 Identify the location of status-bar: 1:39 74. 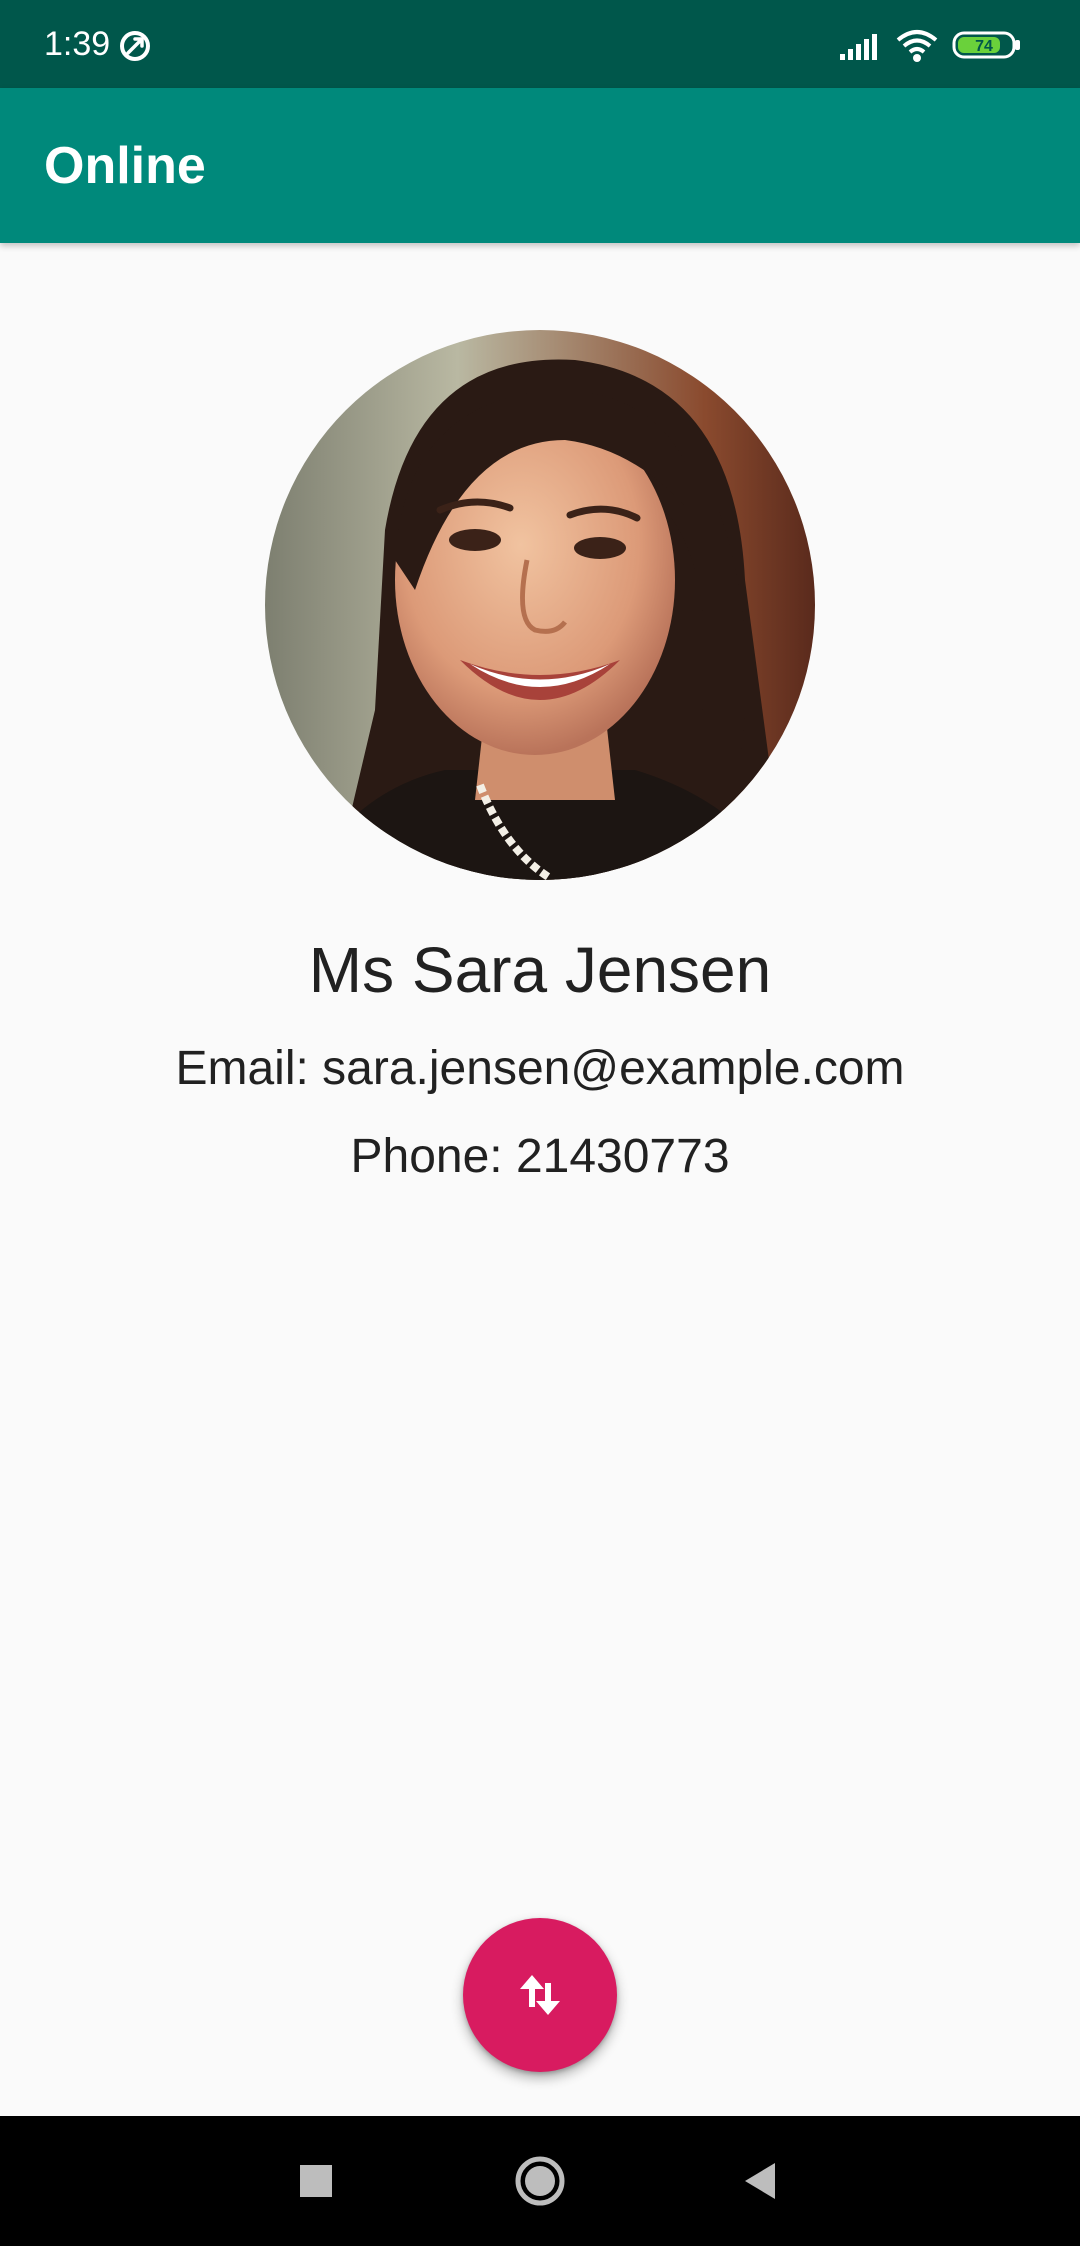
(540, 44).